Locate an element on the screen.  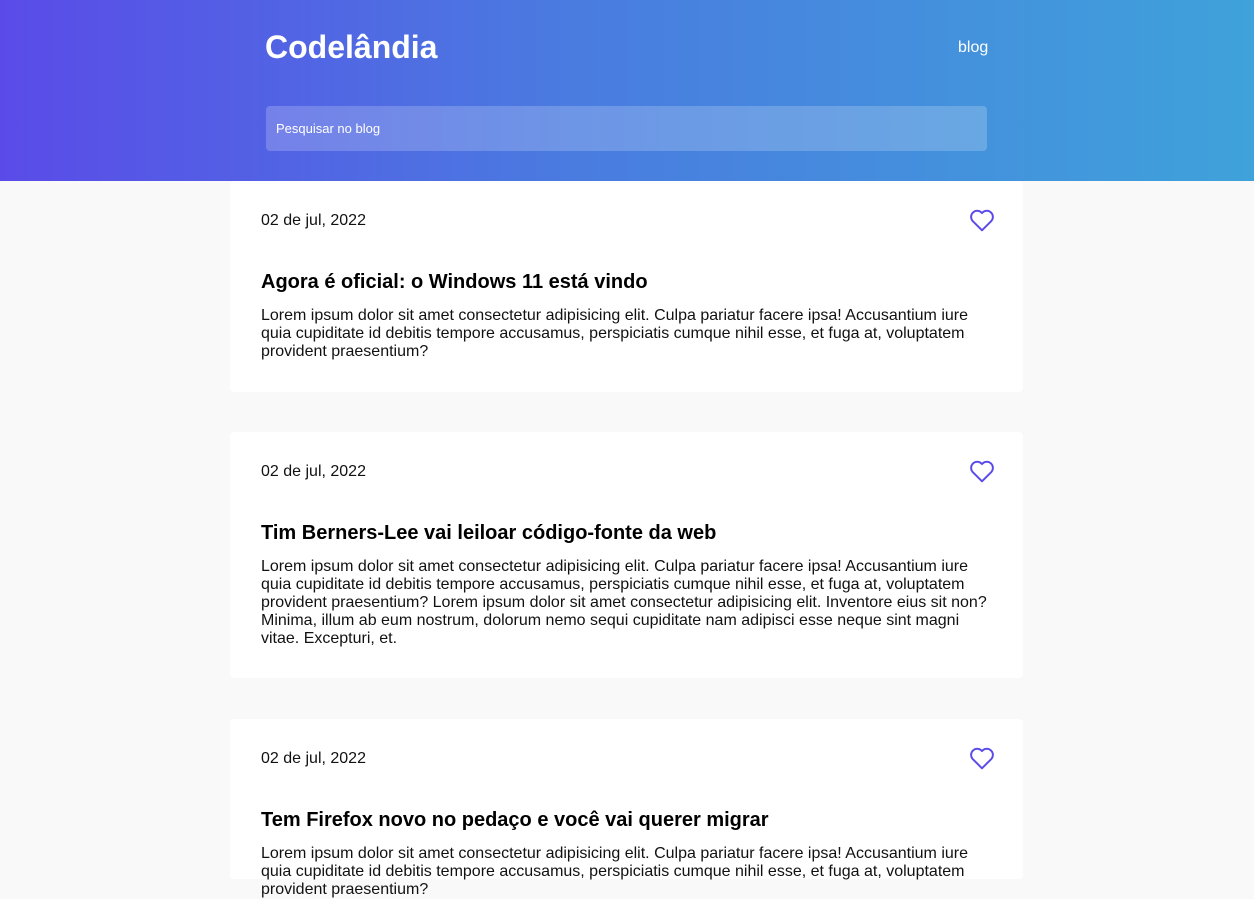
search-input is located at coordinates (626, 128).